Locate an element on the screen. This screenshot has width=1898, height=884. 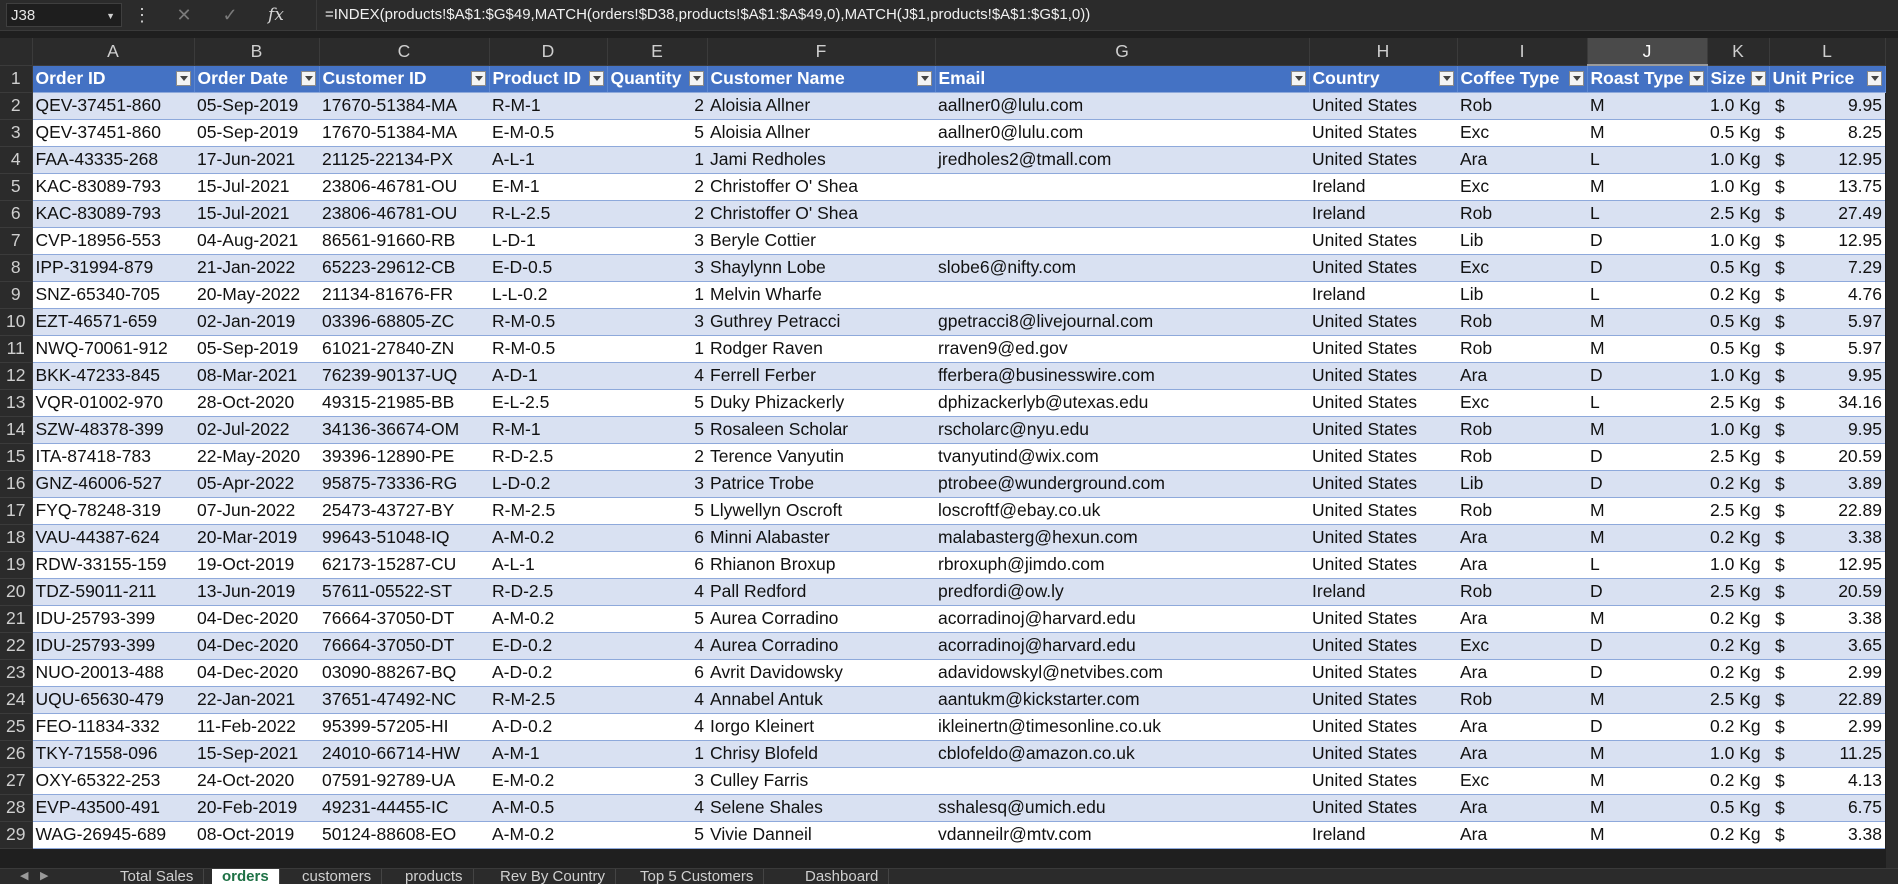
cell-c: 57611-05522-ST is located at coordinates (404, 592).